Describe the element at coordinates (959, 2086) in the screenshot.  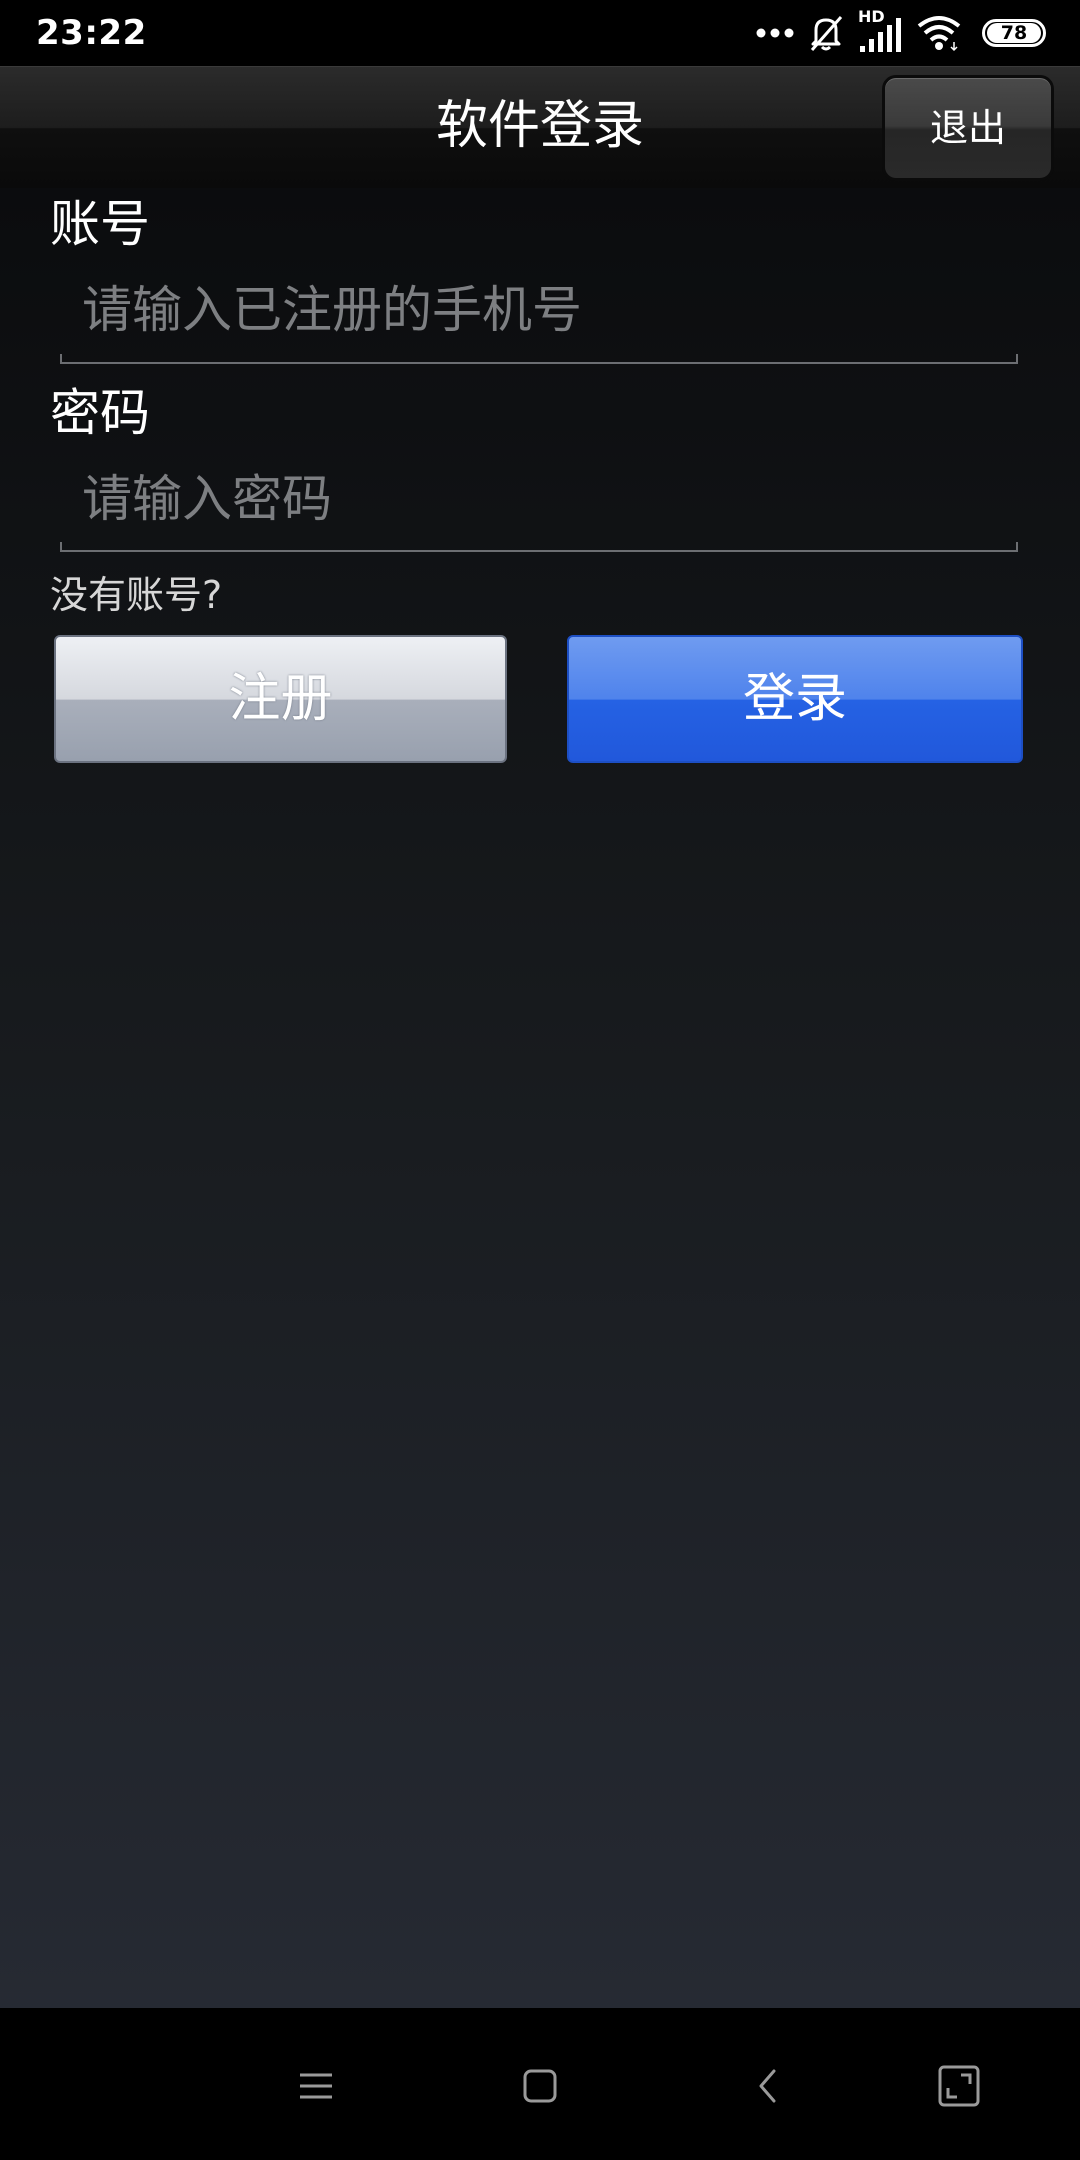
I see `screenshot-icon` at that location.